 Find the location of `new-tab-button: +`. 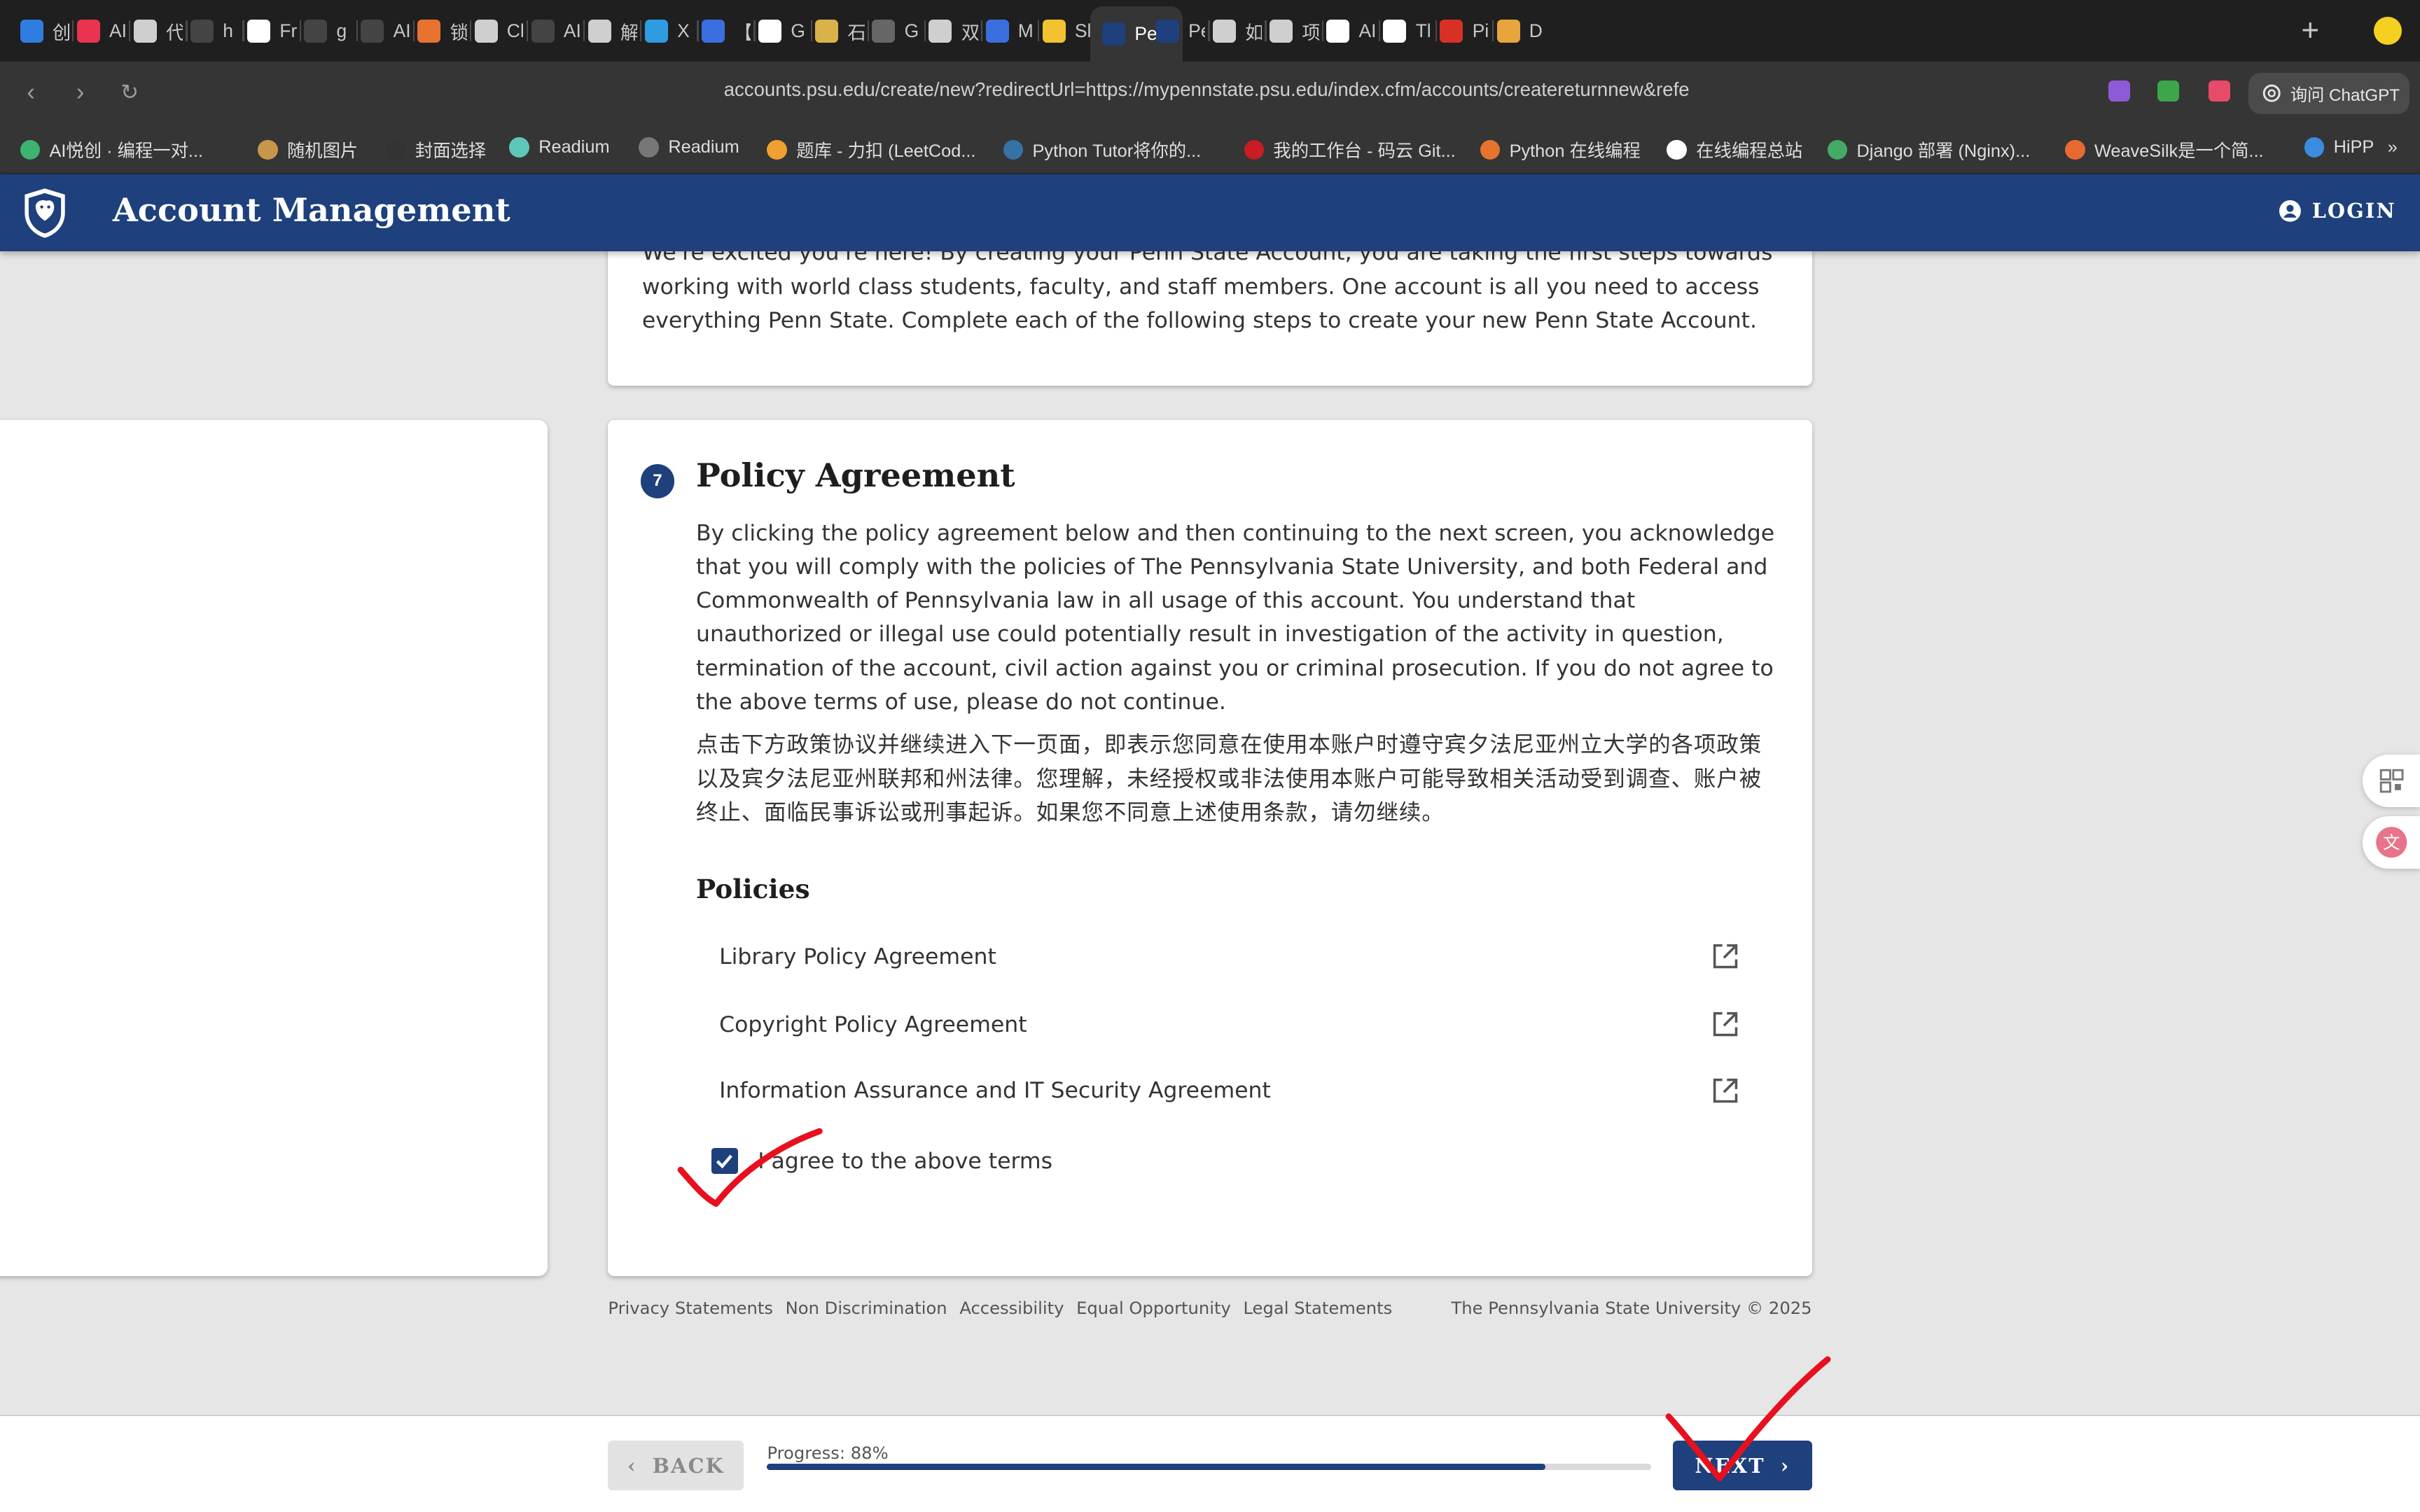

new-tab-button: + is located at coordinates (2310, 31).